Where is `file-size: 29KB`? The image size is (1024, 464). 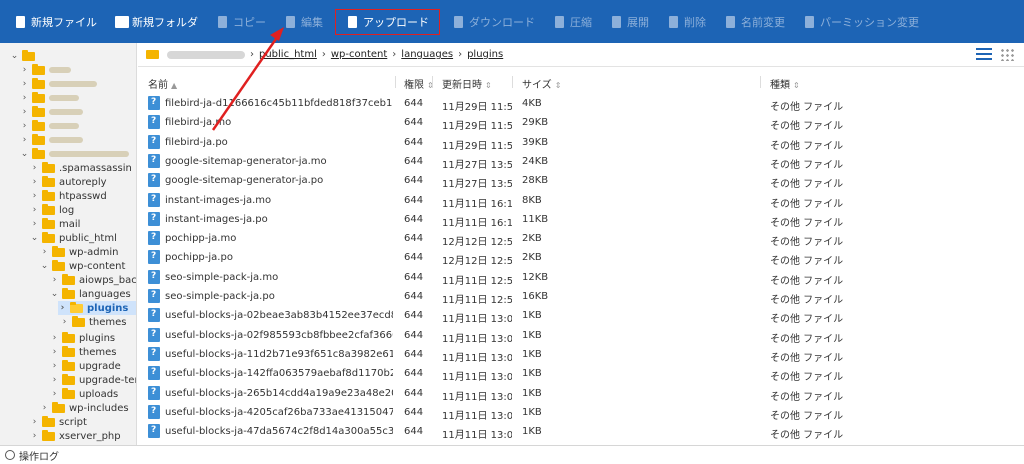 file-size: 29KB is located at coordinates (535, 123).